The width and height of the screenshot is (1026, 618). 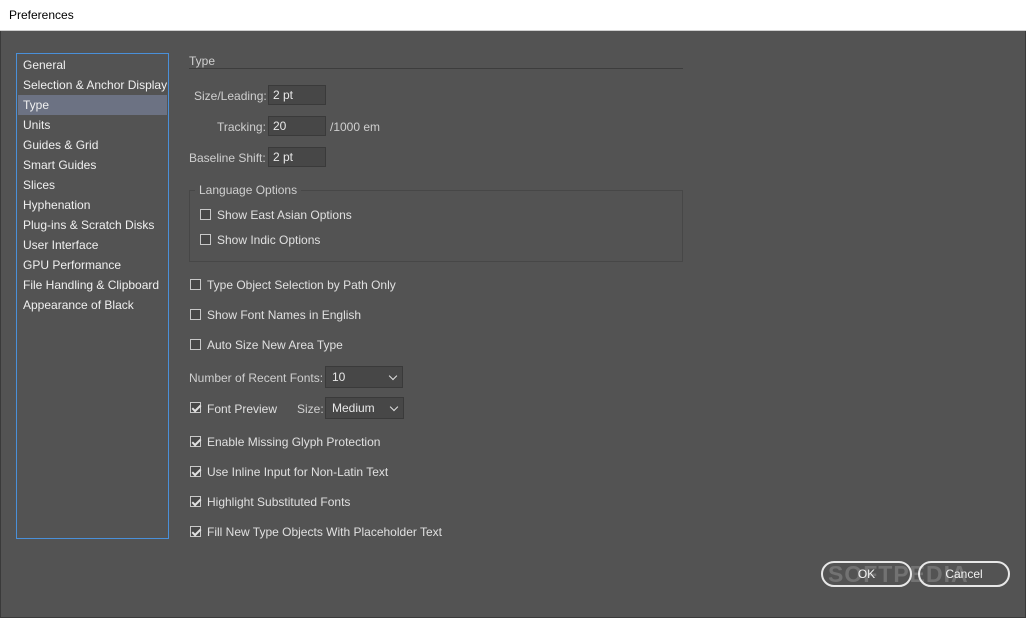 What do you see at coordinates (92, 185) in the screenshot?
I see `sidebar-item-slices: Slices` at bounding box center [92, 185].